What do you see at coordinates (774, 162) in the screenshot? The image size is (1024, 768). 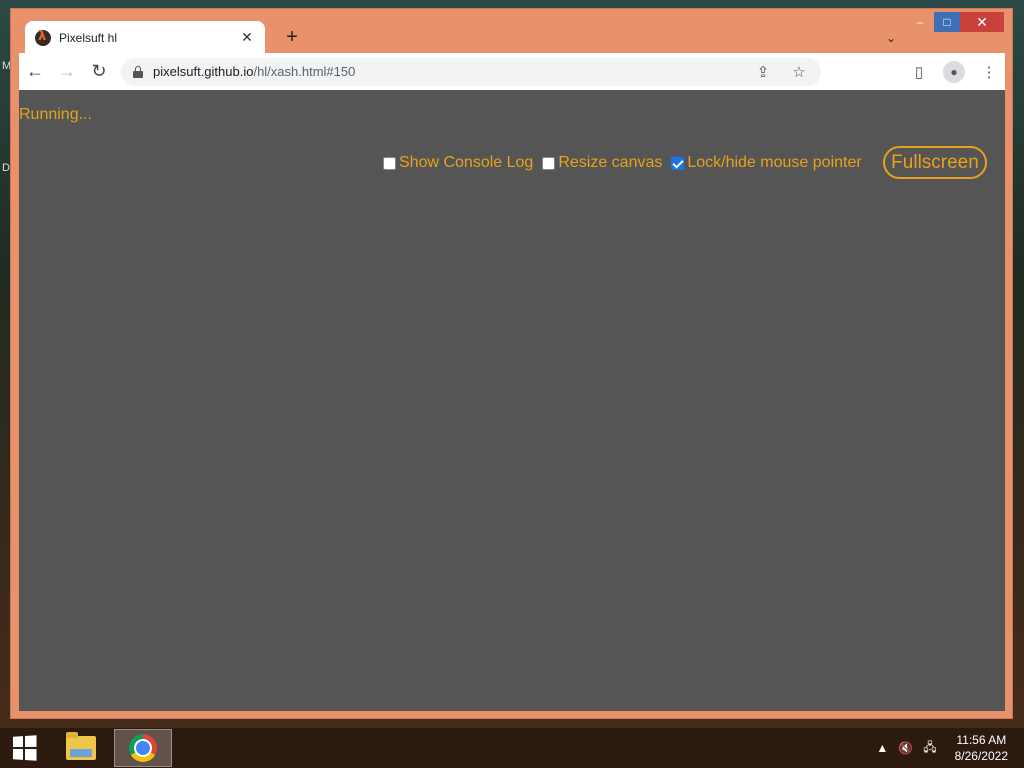 I see `lock-mouse-pointer-label: Lock/hide mouse pointer` at bounding box center [774, 162].